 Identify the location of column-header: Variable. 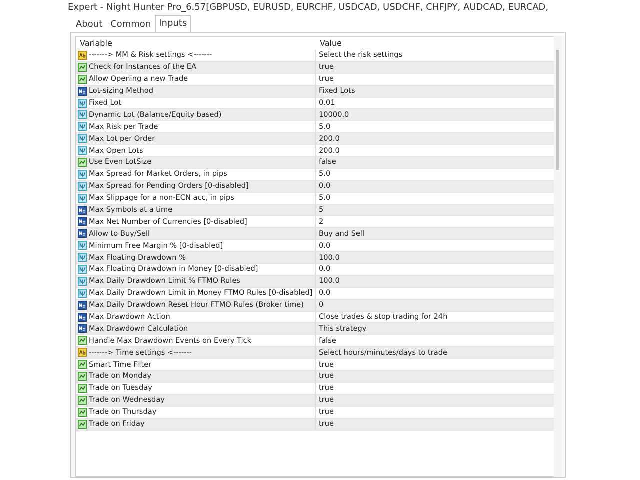
(196, 43).